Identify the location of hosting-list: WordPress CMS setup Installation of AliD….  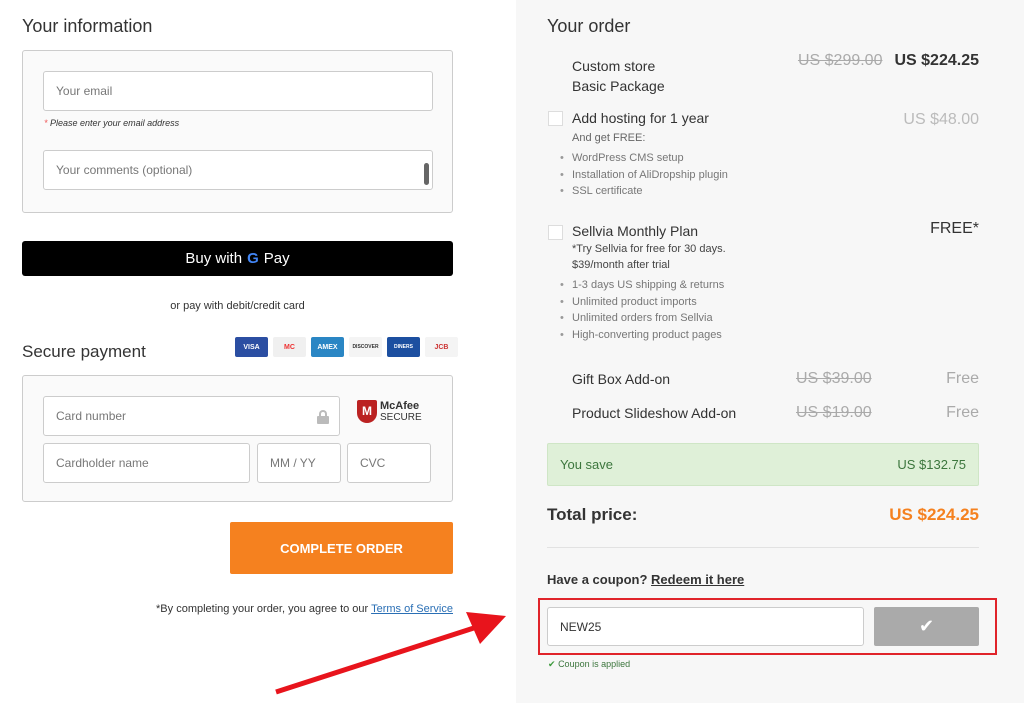
(644, 175).